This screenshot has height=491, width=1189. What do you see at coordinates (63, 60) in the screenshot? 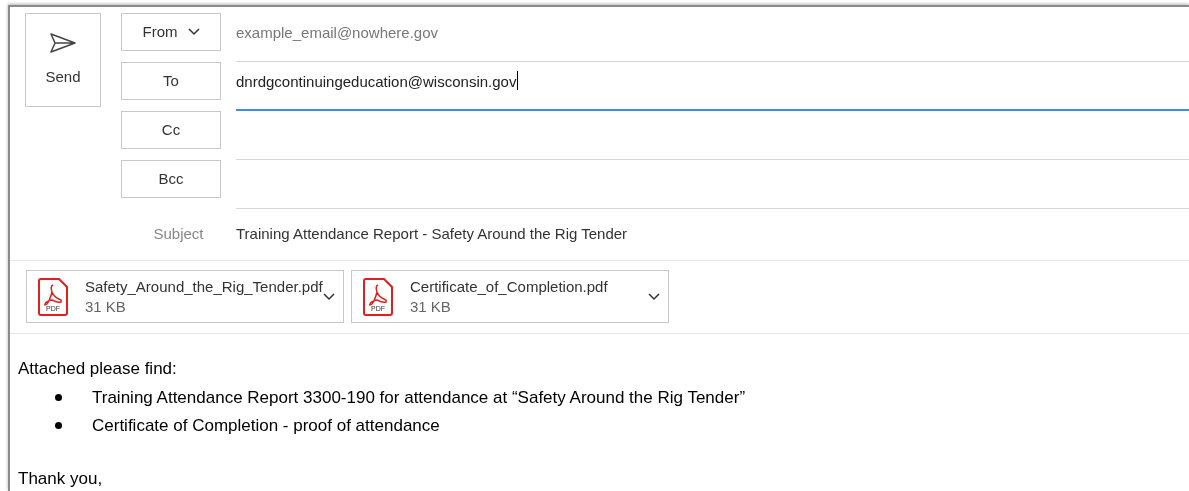
I see `send-button: Send` at bounding box center [63, 60].